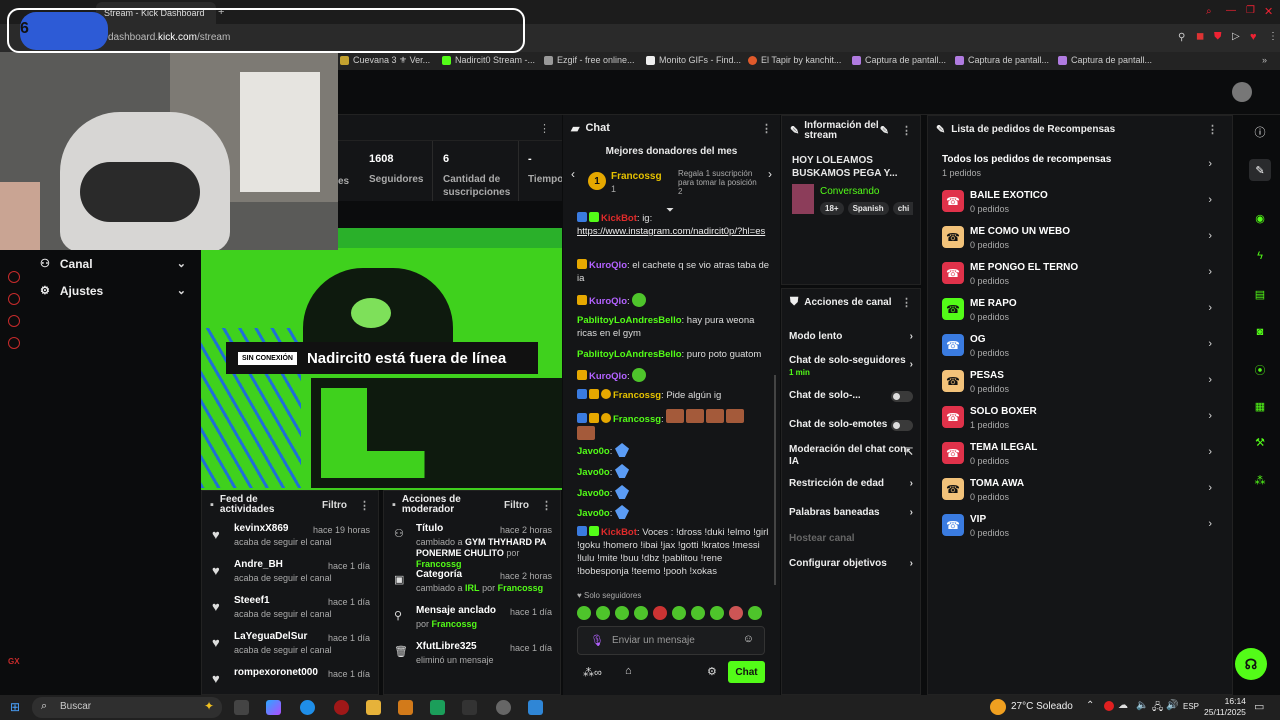 The image size is (1280, 720). Describe the element at coordinates (1260, 406) in the screenshot. I see `layout-icon: ▦` at that location.